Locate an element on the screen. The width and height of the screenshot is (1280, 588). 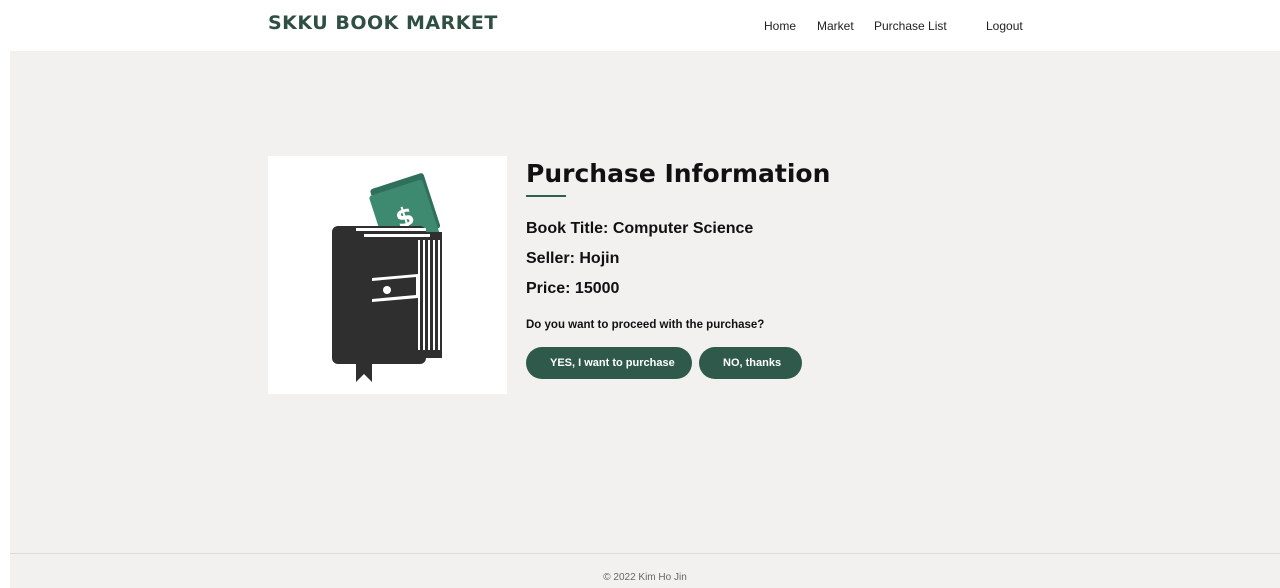
confirm-purchase-button: YES, I want to purchase is located at coordinates (609, 363).